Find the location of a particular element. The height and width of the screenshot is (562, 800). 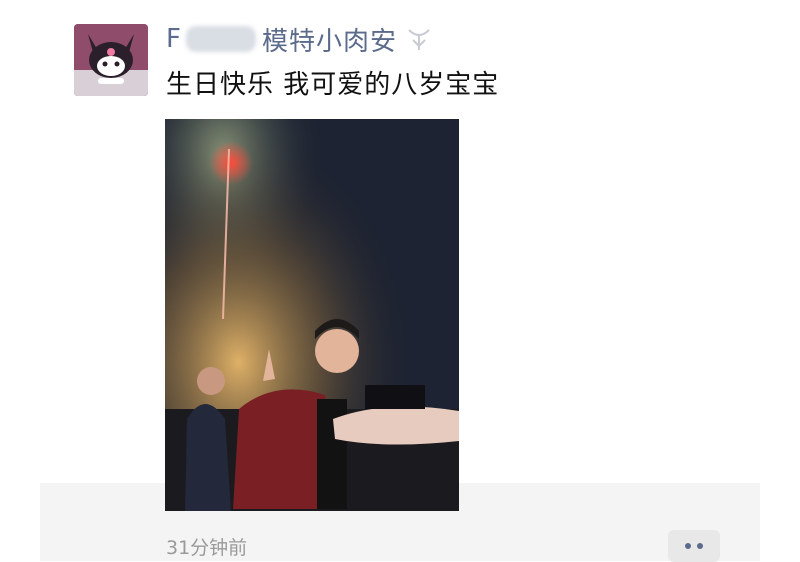

username: F 模特小肉安 is located at coordinates (299, 39).